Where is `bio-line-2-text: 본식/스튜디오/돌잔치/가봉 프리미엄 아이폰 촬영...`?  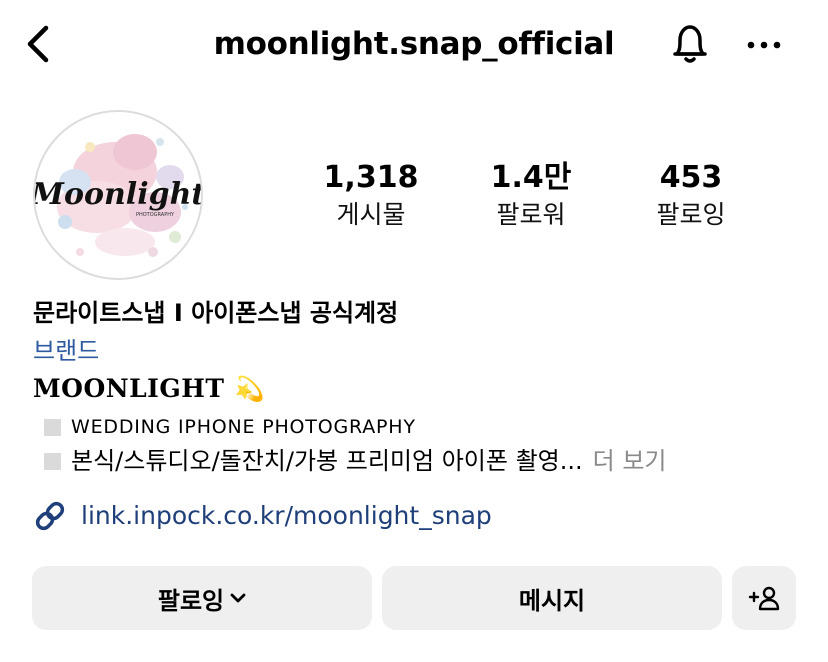 bio-line-2-text: 본식/스튜디오/돌잔치/가봉 프리미엄 아이폰 촬영... is located at coordinates (327, 461).